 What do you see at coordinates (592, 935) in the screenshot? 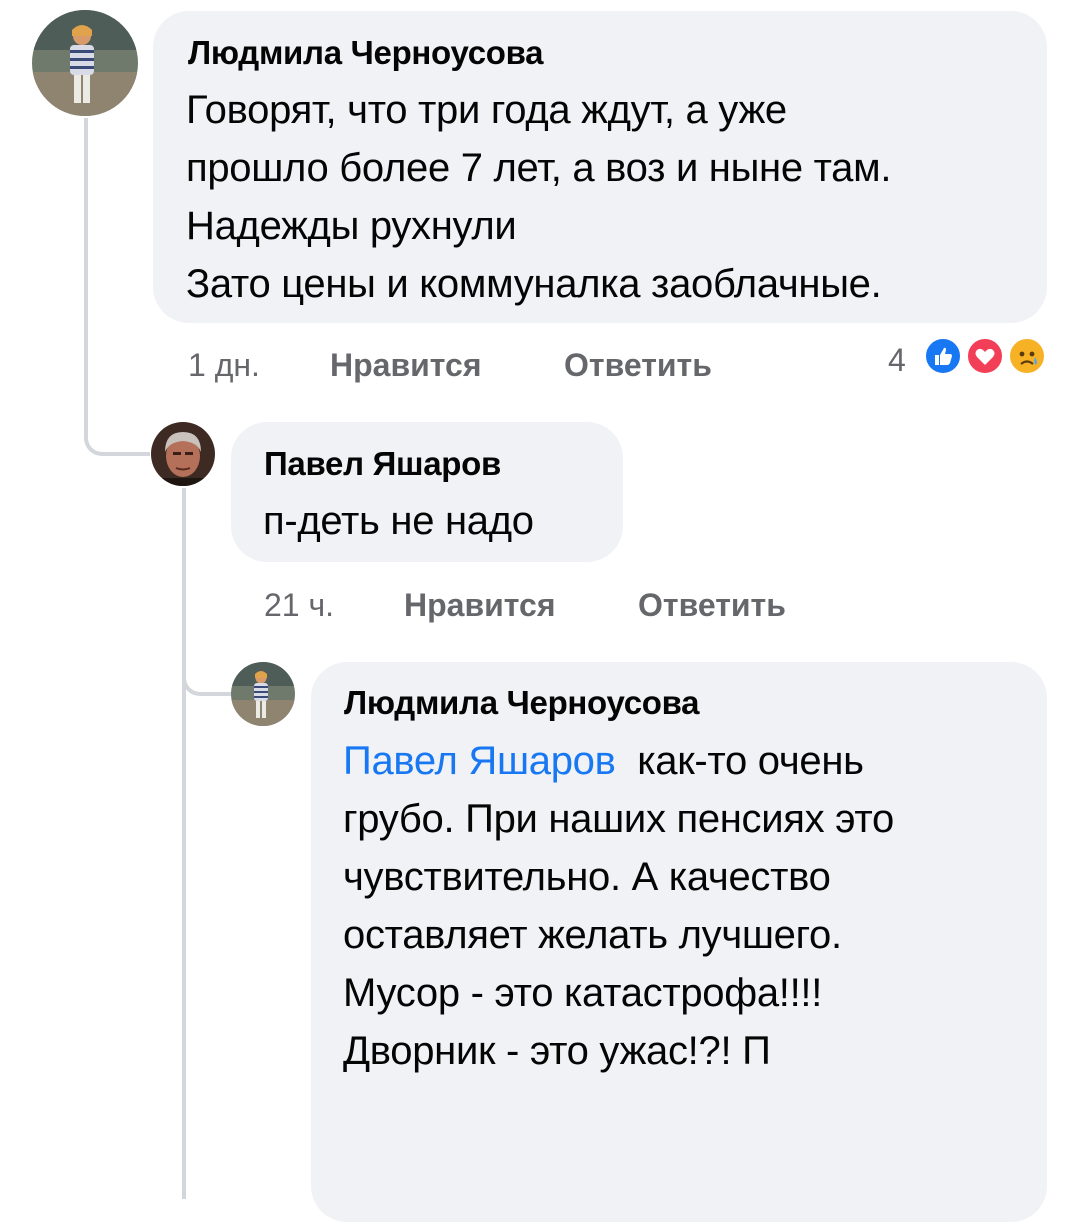
I see `comment-text-line: оставляет желать лучшего.` at bounding box center [592, 935].